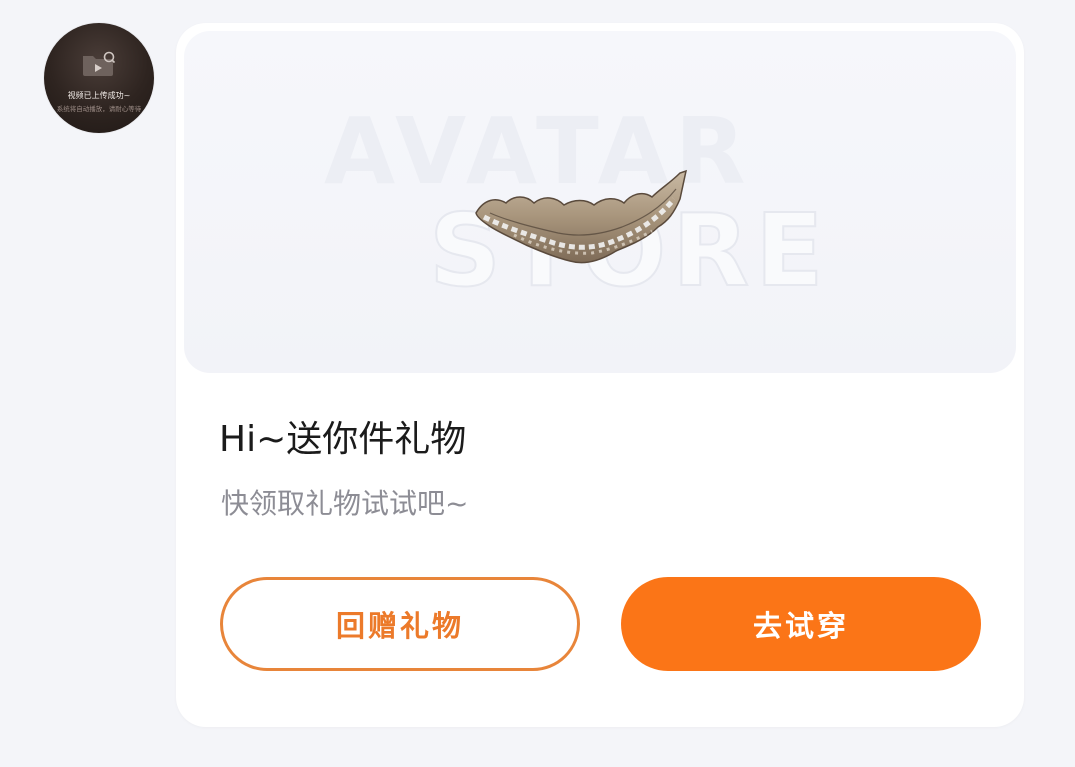  I want to click on video-folder-icon, so click(99, 63).